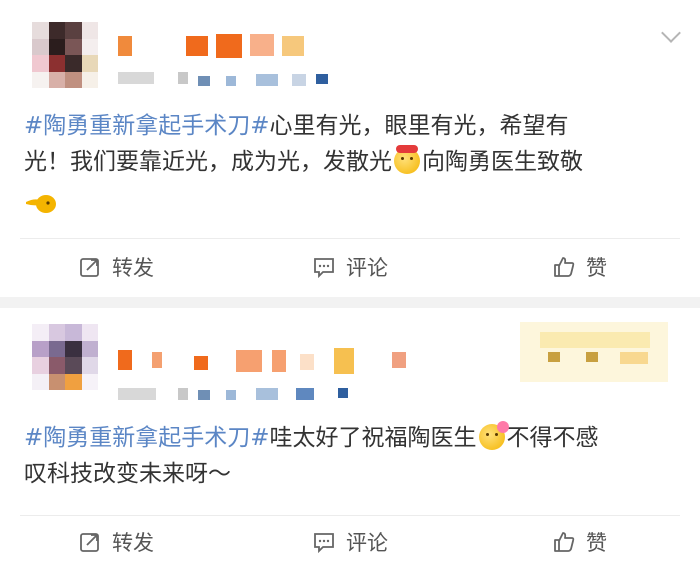 This screenshot has height=573, width=700. I want to click on post-text-line2: 光！我们要靠近光，成为光，发散光, so click(208, 162).